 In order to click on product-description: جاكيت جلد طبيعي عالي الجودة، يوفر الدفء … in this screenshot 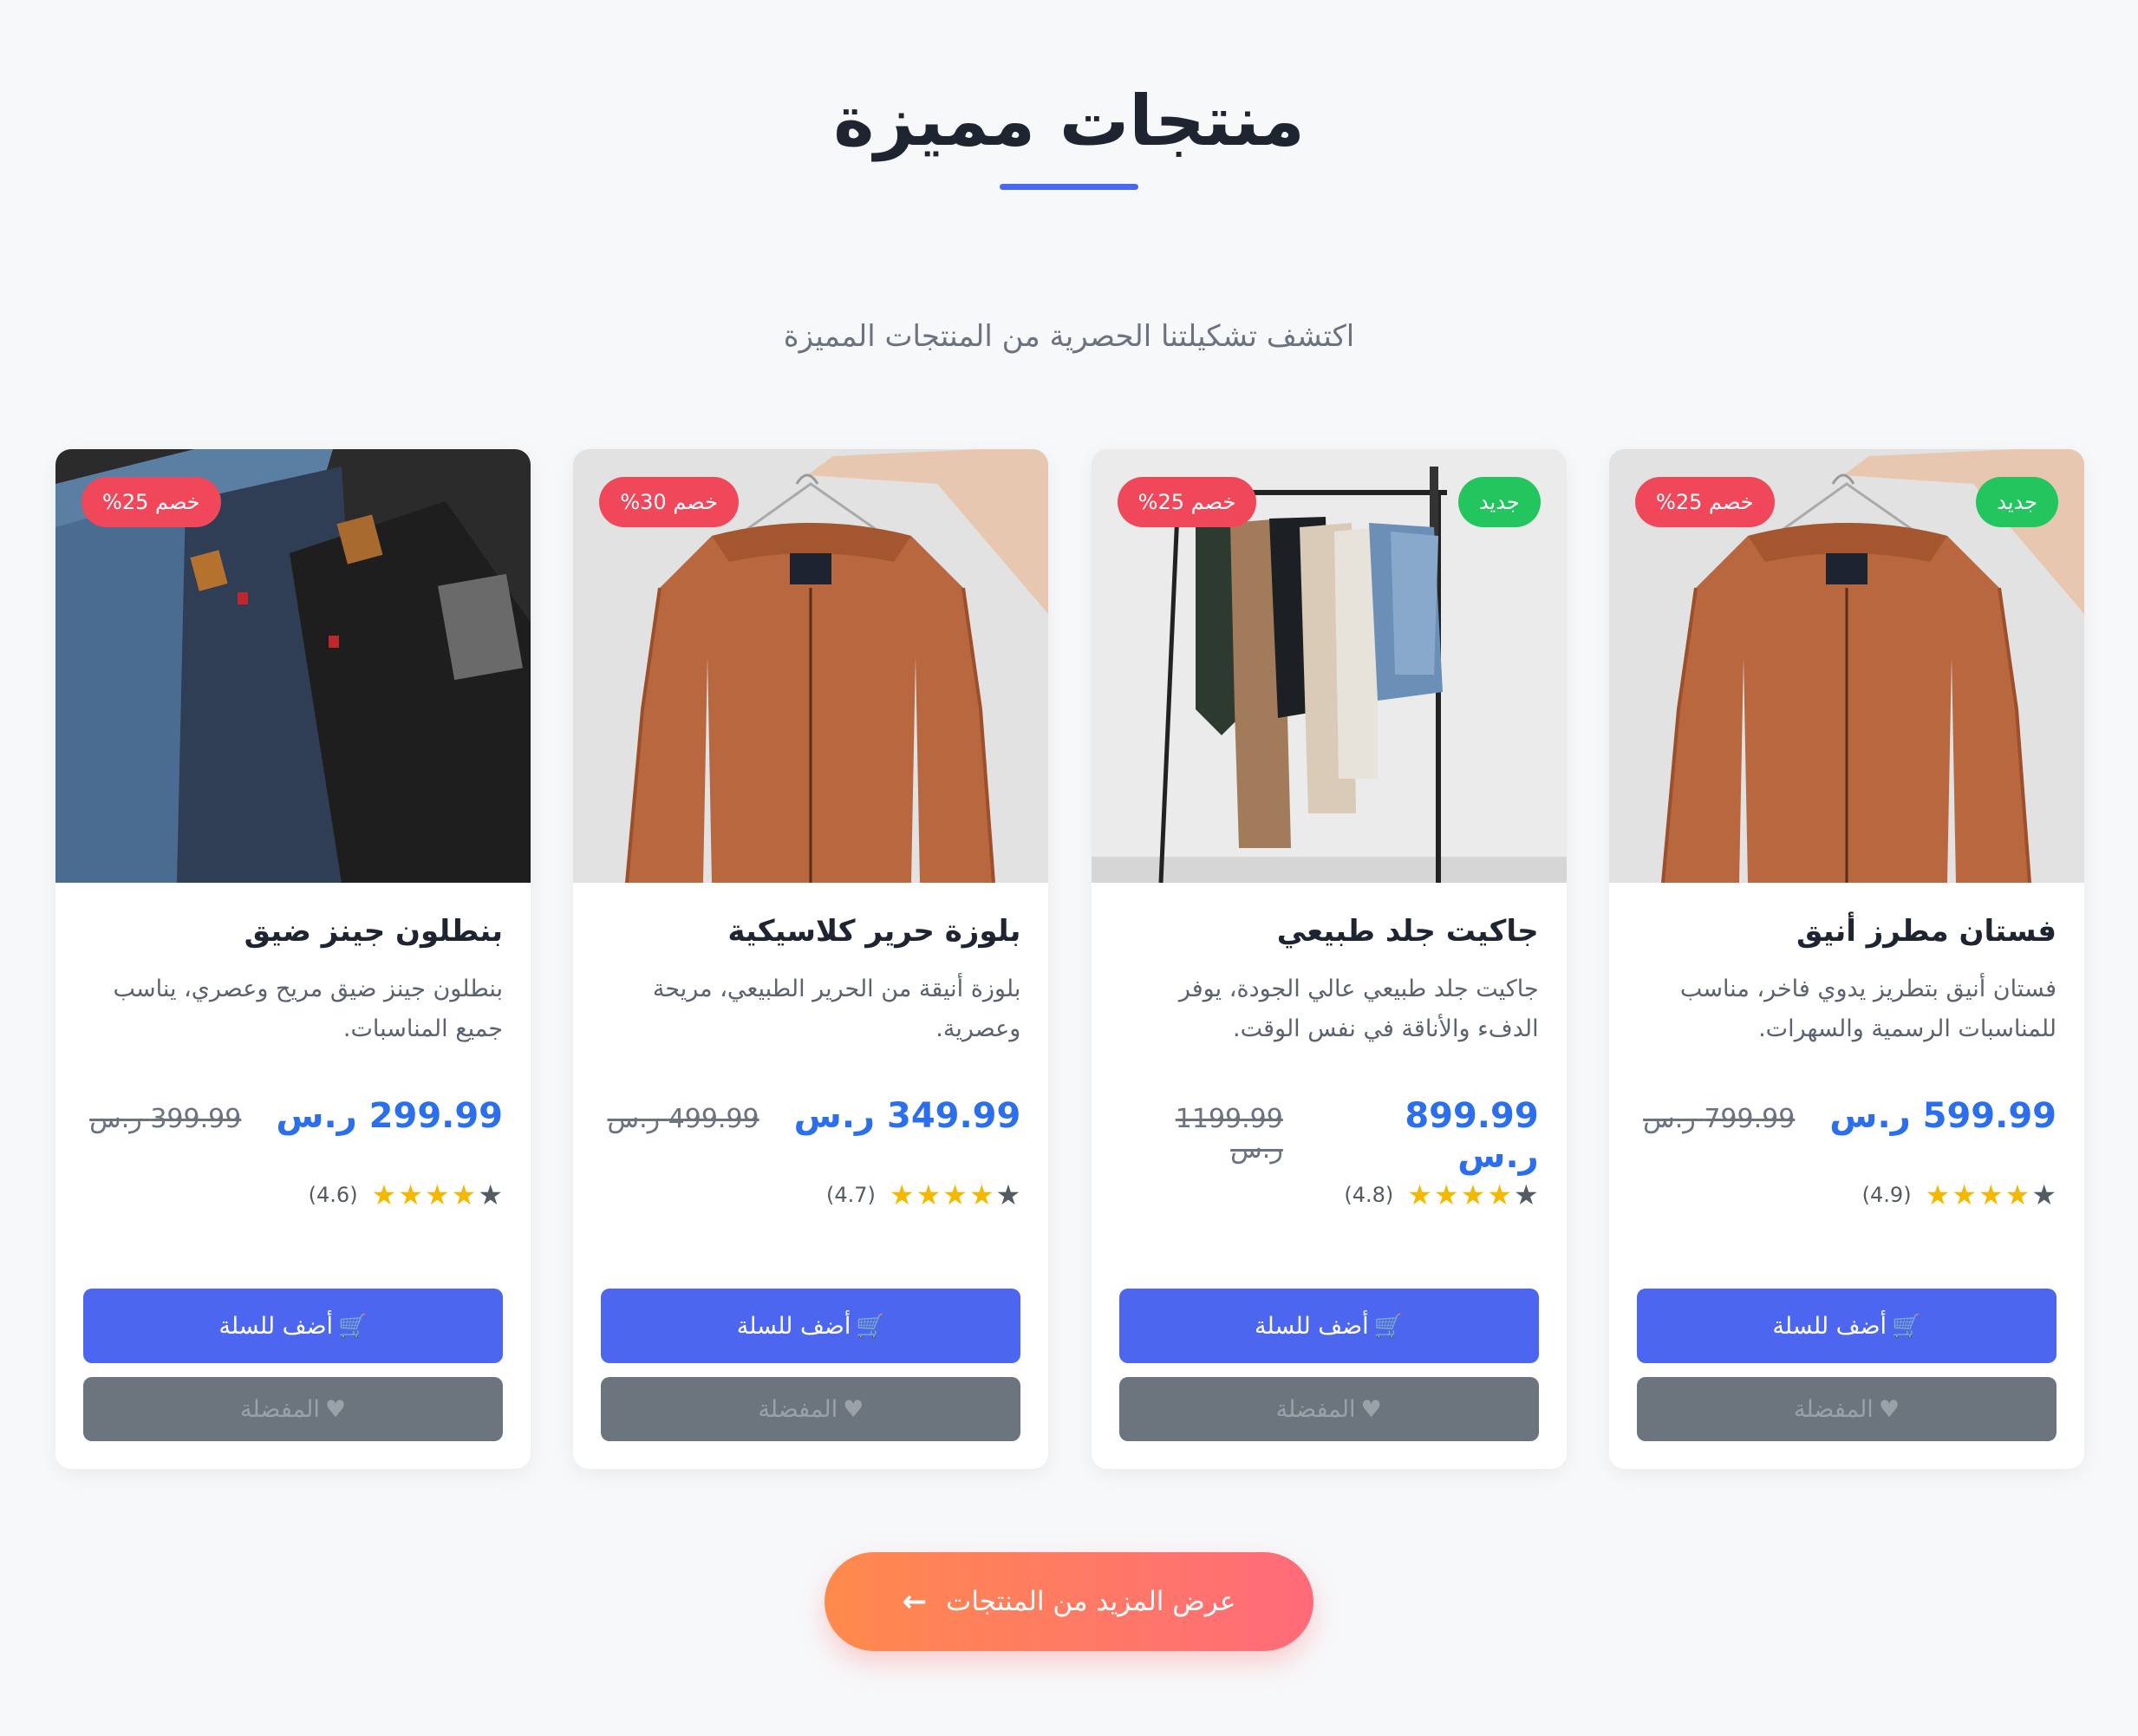, I will do `click(1358, 1009)`.